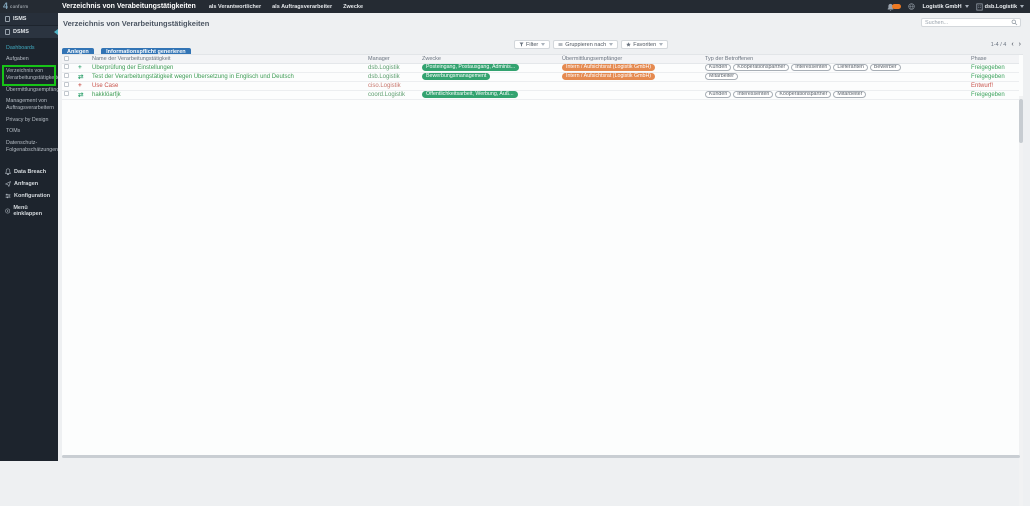 The image size is (1030, 506). I want to click on module-label: ISMS, so click(19, 19).